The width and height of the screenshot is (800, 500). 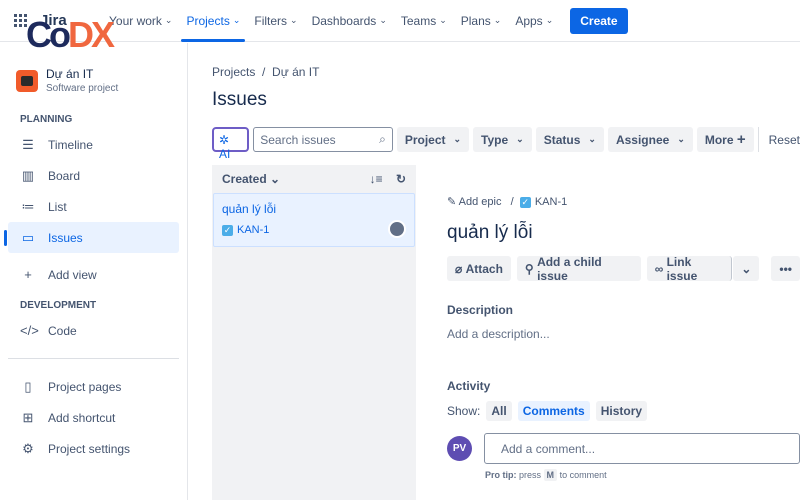 What do you see at coordinates (376, 179) in the screenshot?
I see `sort-order-icon: ↓≡` at bounding box center [376, 179].